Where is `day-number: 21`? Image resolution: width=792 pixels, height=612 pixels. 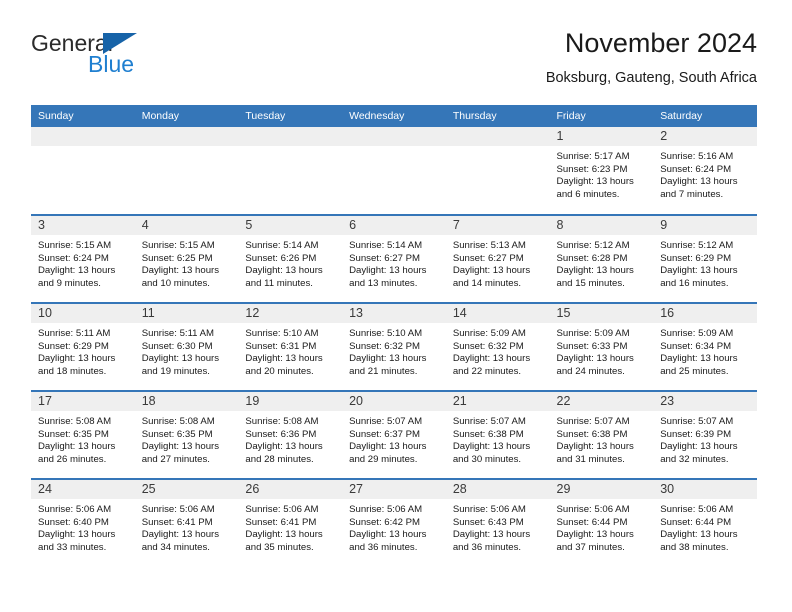
day-number: 21 is located at coordinates (497, 401).